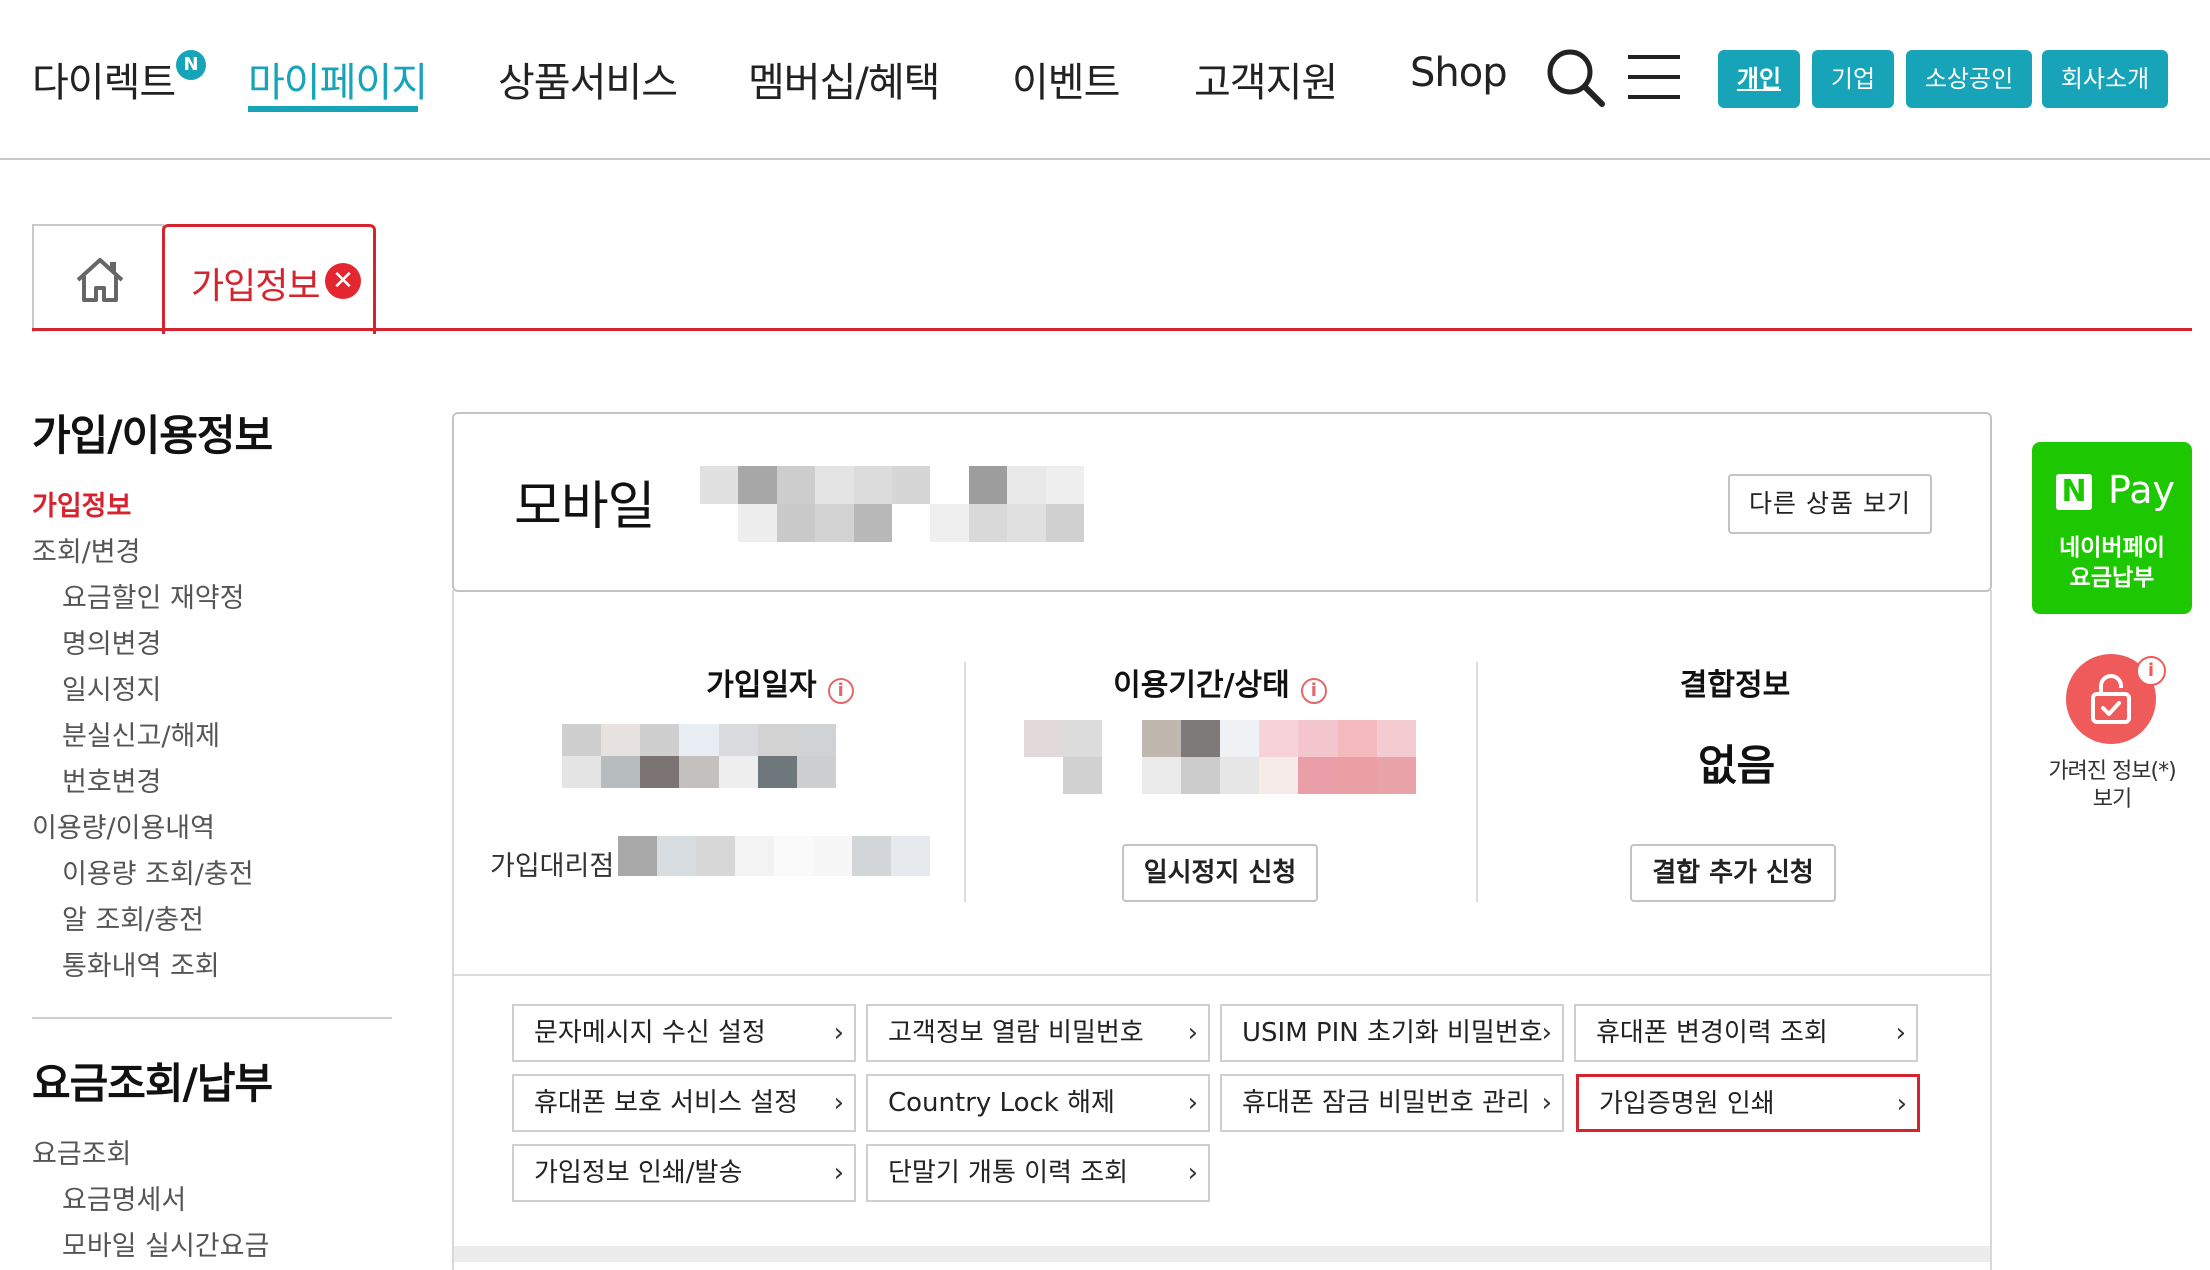 Image resolution: width=2210 pixels, height=1270 pixels. Describe the element at coordinates (1576, 80) in the screenshot. I see `search-icon` at that location.